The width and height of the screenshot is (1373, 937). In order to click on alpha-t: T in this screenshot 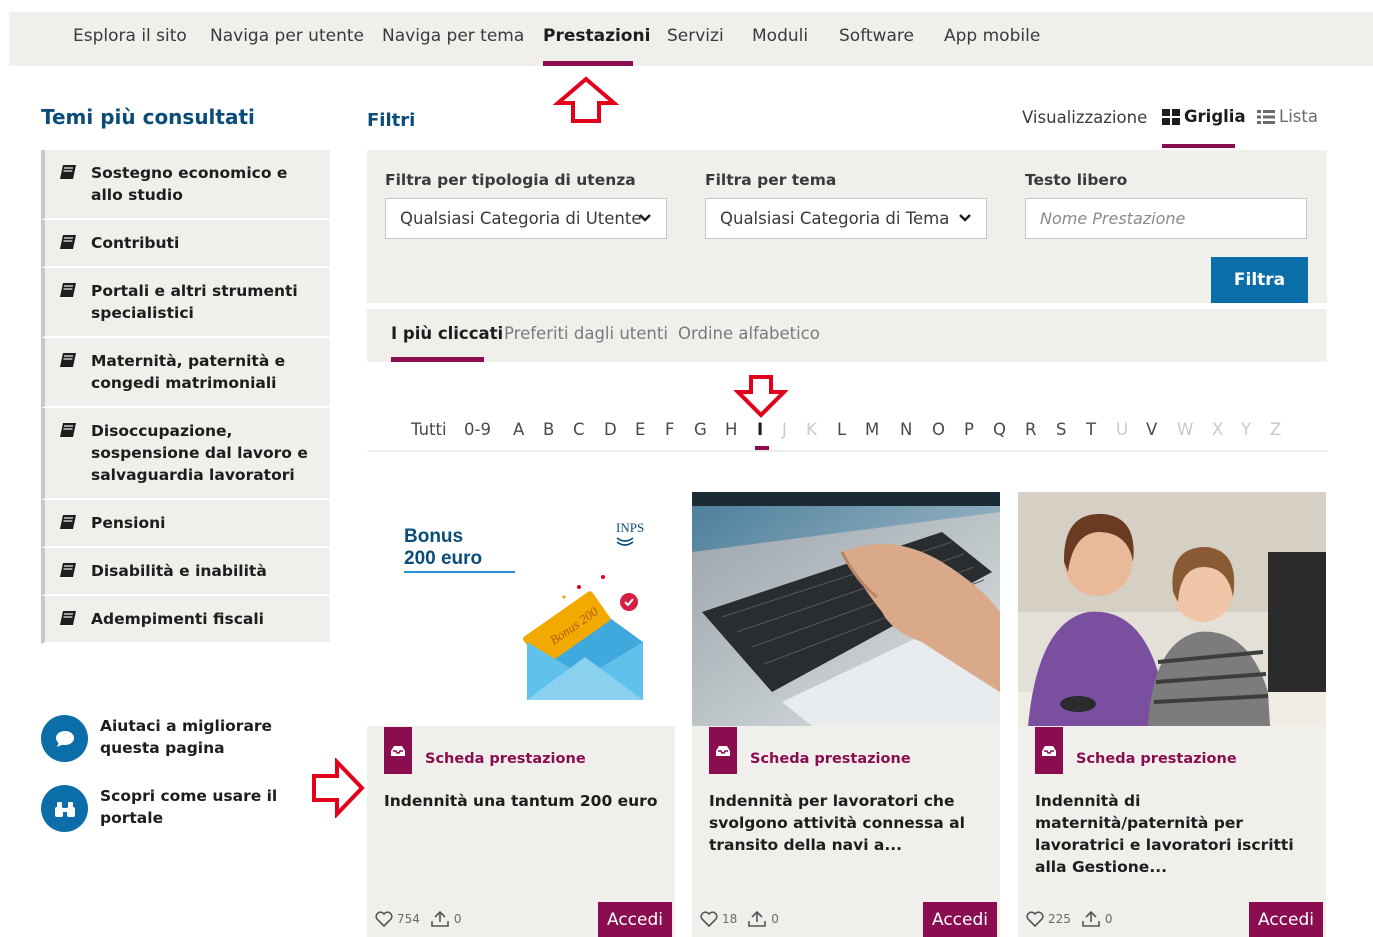, I will do `click(1091, 429)`.